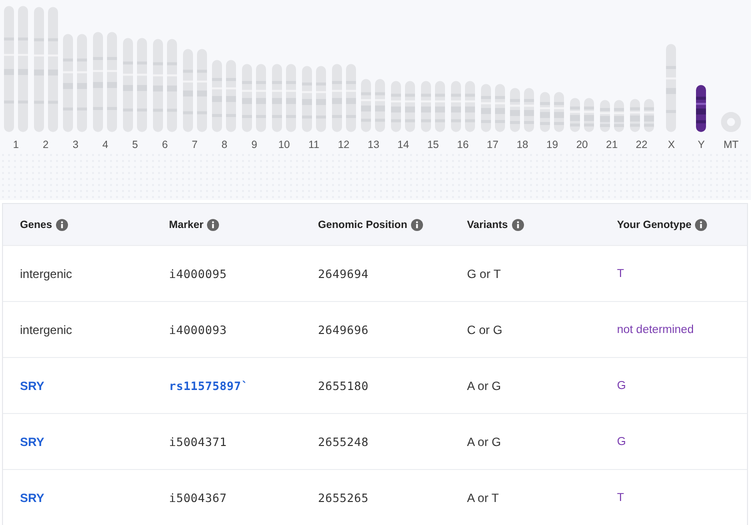 This screenshot has width=751, height=525. I want to click on position-cell: 2655248, so click(343, 441).